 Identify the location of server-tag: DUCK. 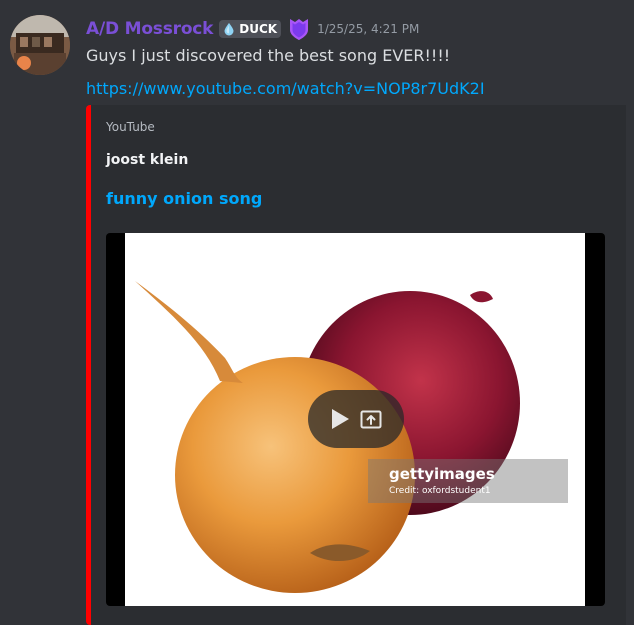
(250, 29).